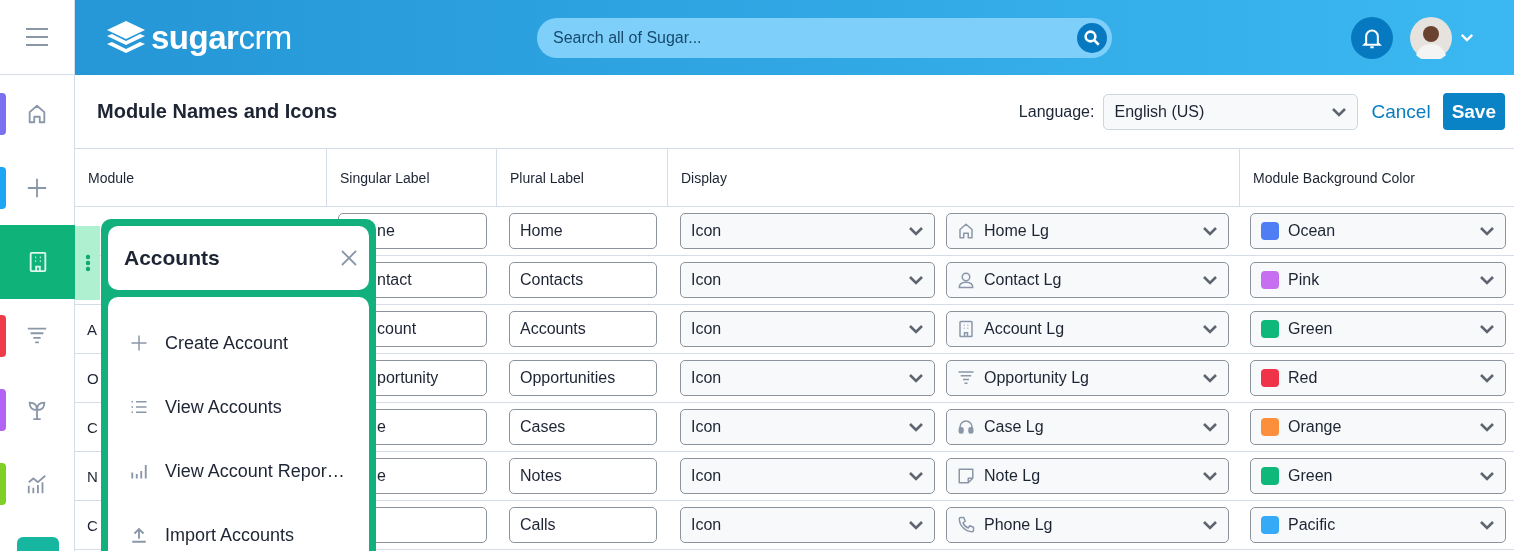 Image resolution: width=1514 pixels, height=551 pixels. Describe the element at coordinates (966, 378) in the screenshot. I see `filter-icon` at that location.